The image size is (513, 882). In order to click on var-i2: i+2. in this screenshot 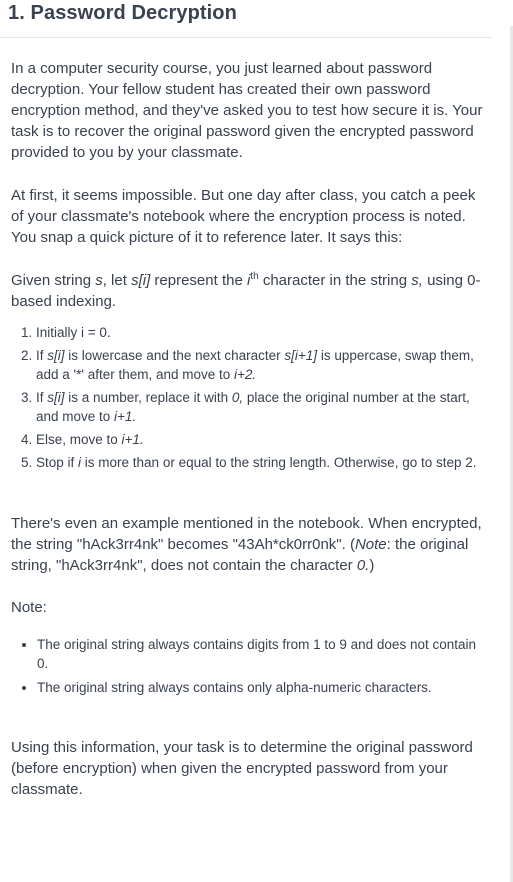, I will do `click(245, 374)`.